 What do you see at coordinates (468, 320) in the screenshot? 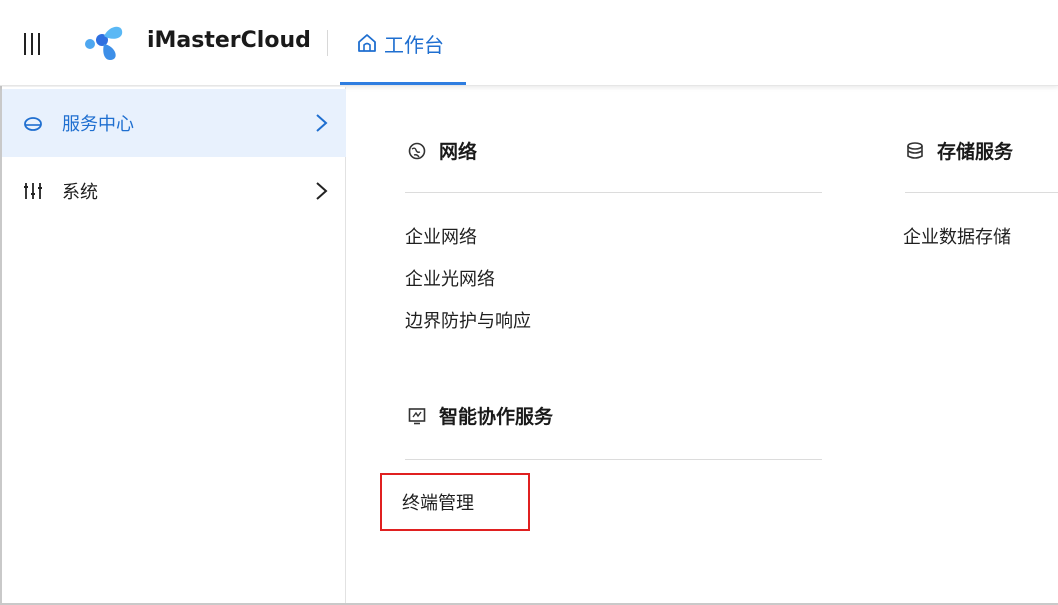
I see `link-boundary-protection: 边界防护与响应` at bounding box center [468, 320].